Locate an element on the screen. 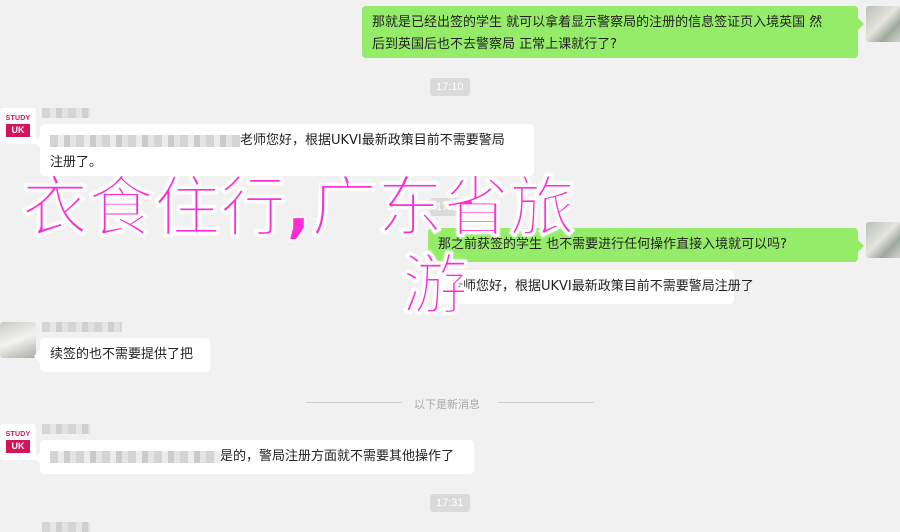  message-bubble-incoming: 是的，警局注册方面就不需要其他操作了 is located at coordinates (254, 457).